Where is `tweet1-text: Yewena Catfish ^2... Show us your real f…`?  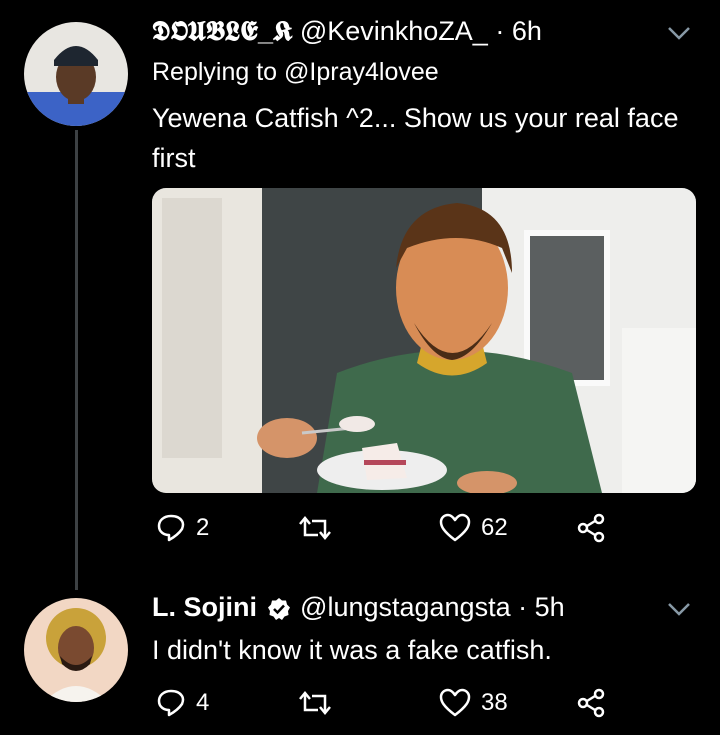
tweet1-text: Yewena Catfish ^2... Show us your real f… is located at coordinates (415, 138).